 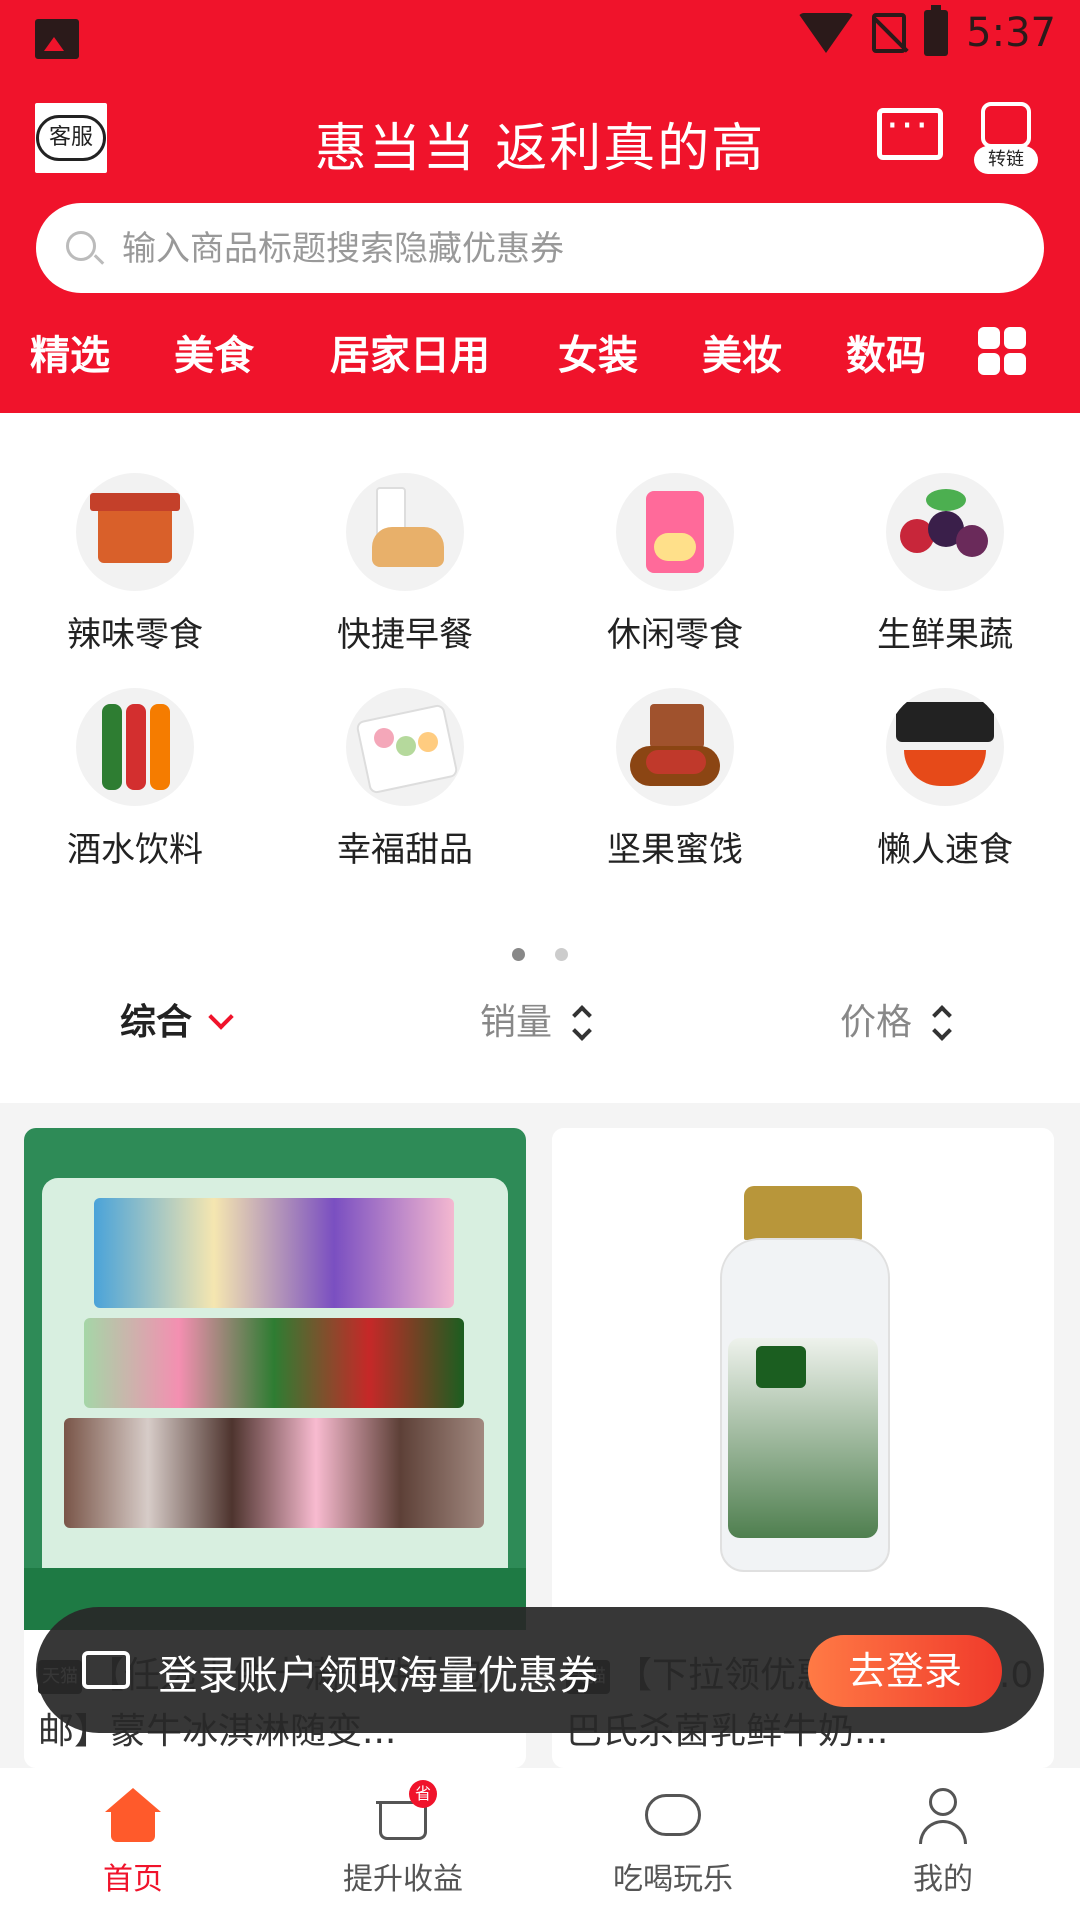 I want to click on tab-category-3: 女装, so click(x=598, y=352).